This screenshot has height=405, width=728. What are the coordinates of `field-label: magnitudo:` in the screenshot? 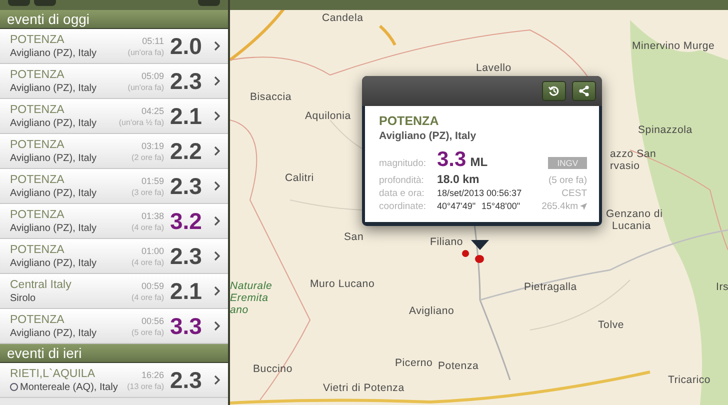 It's located at (403, 163).